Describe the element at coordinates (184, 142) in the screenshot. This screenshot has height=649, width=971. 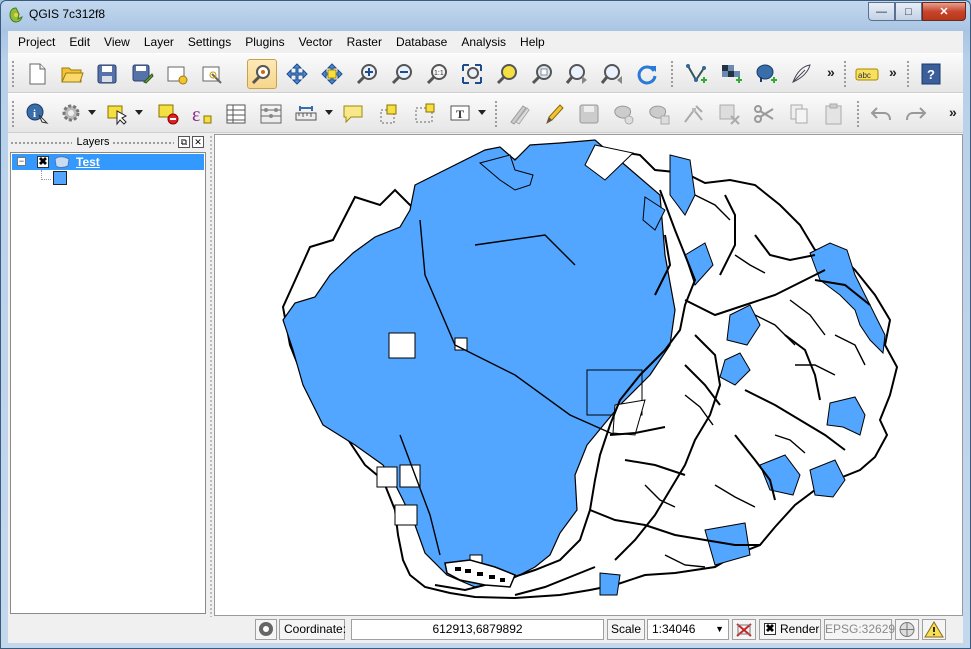
I see `float-panel-button: ⧉` at that location.